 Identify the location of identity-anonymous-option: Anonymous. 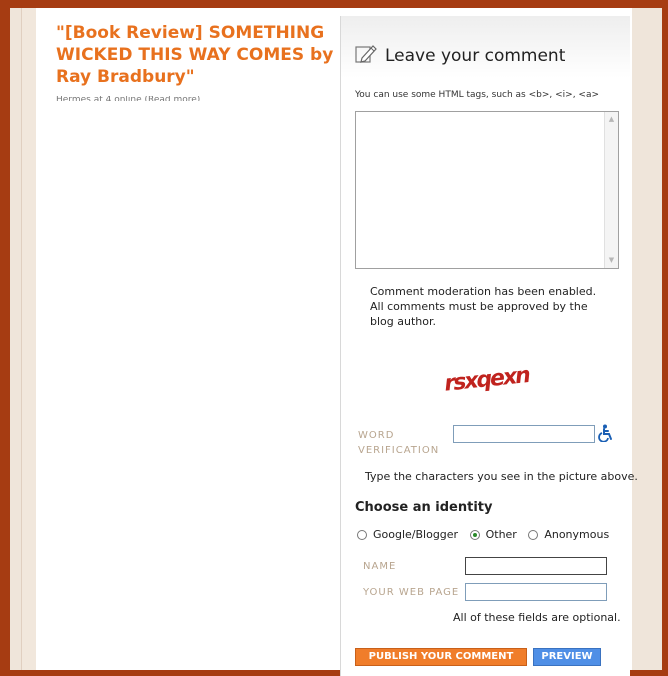
(568, 534).